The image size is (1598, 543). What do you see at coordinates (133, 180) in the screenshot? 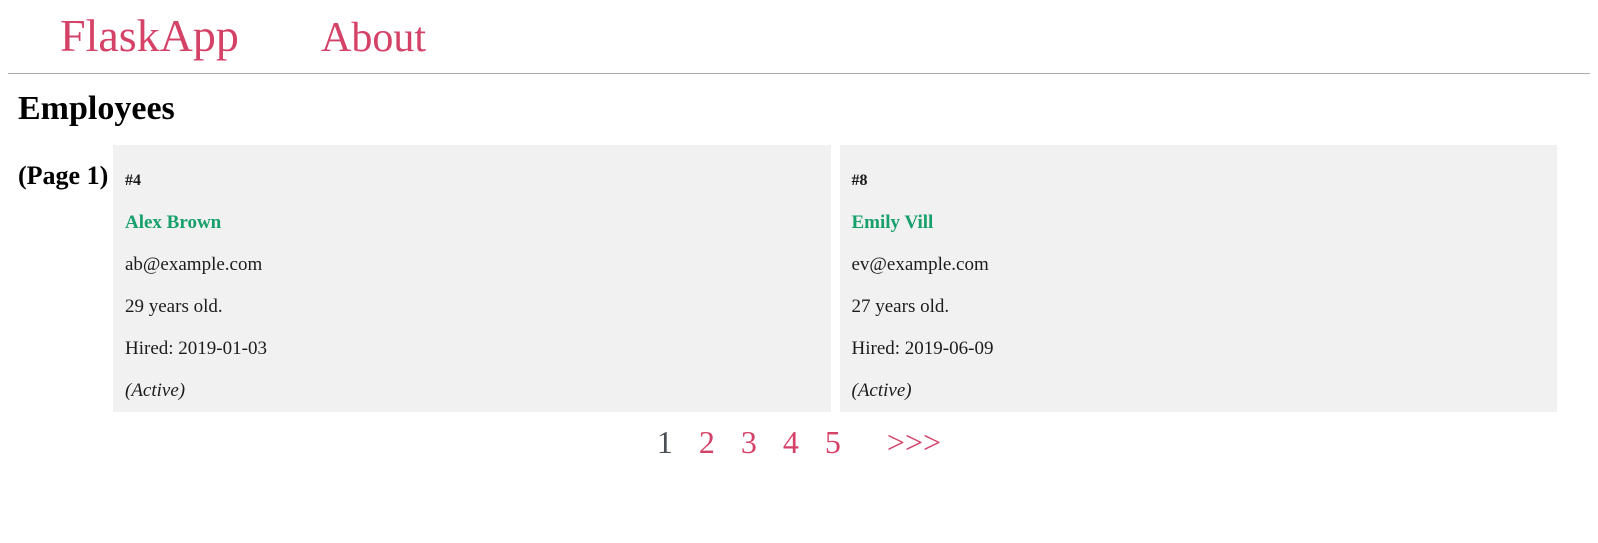
I see `employee-id: #4` at bounding box center [133, 180].